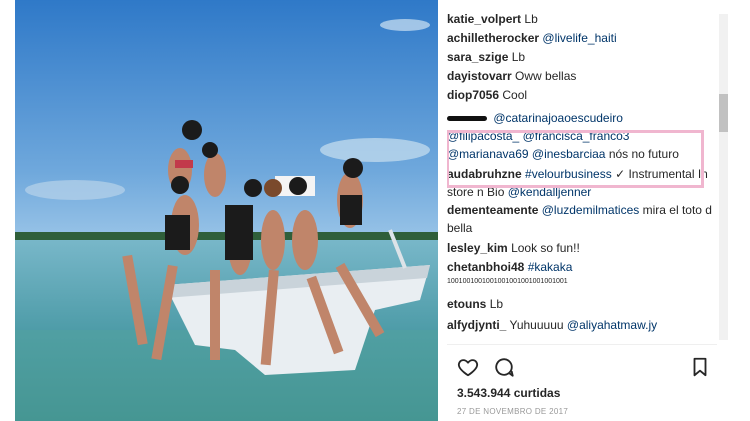 The height and width of the screenshot is (421, 750). Describe the element at coordinates (493, 38) in the screenshot. I see `comment-username: achilletherocker` at that location.